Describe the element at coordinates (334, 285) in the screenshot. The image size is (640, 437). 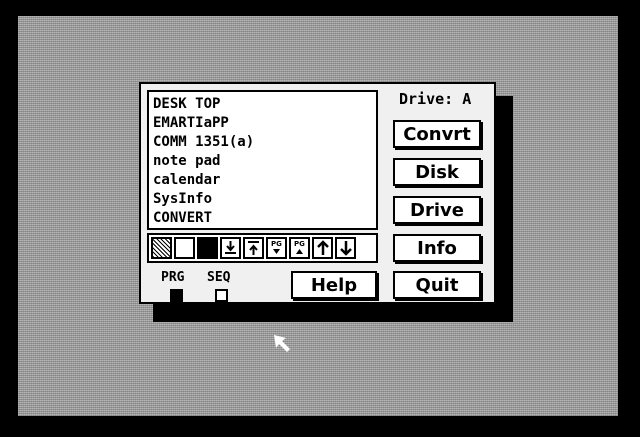
I see `help-button: Help` at that location.